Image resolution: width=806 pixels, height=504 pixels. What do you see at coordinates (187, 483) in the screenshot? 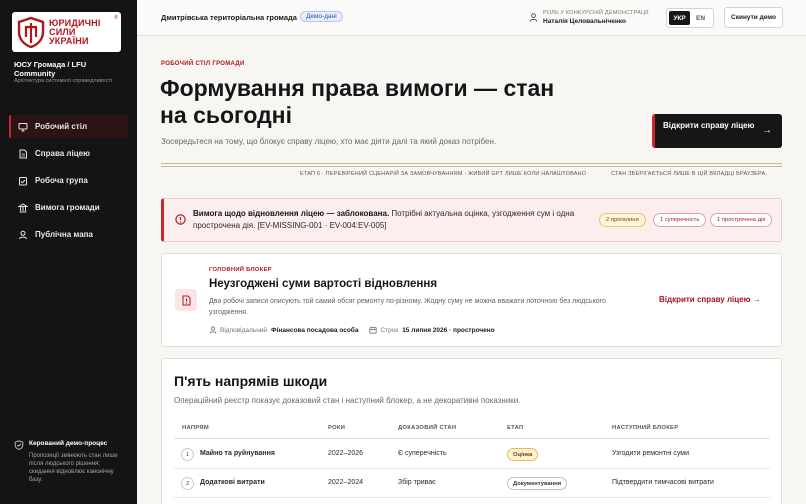
I see `row-number: 2` at bounding box center [187, 483].